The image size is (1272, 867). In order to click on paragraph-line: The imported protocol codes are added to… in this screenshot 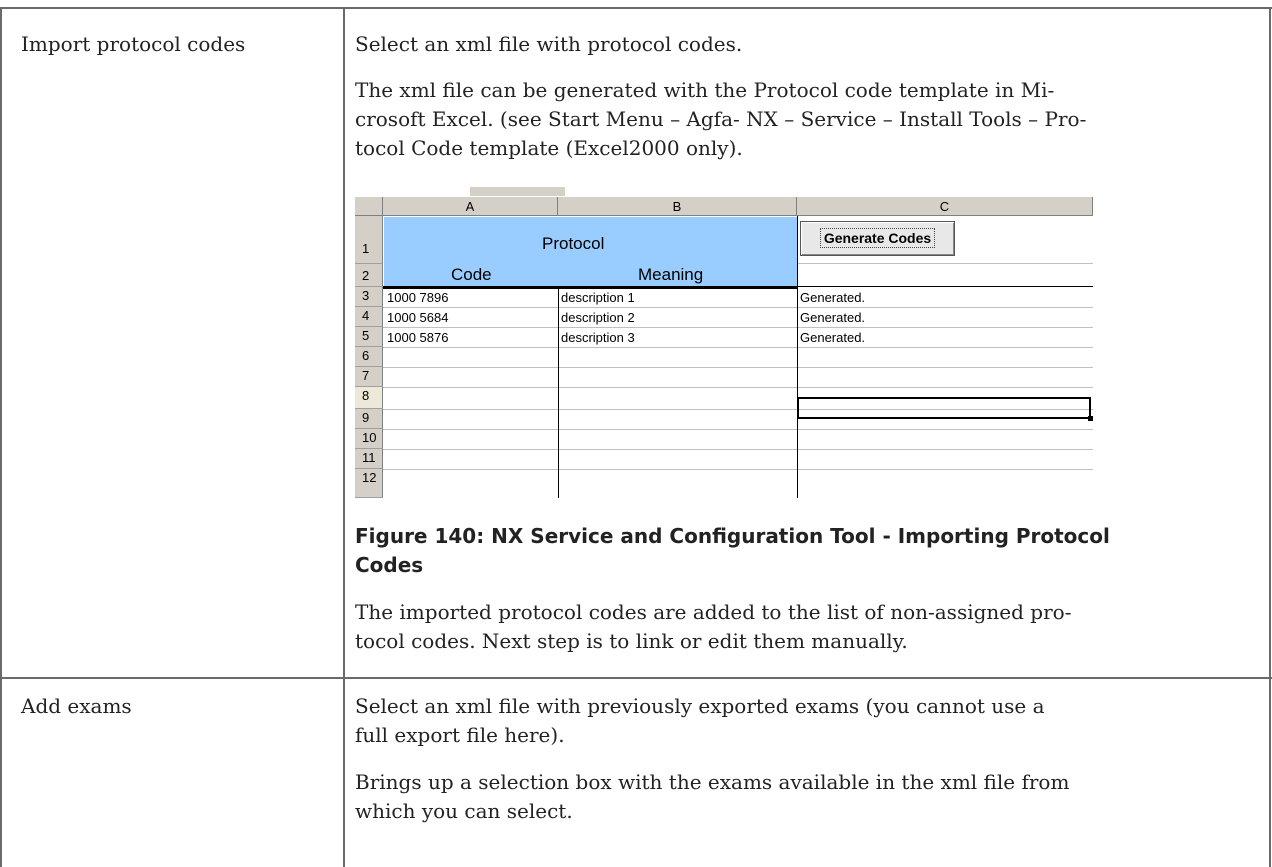, I will do `click(713, 612)`.